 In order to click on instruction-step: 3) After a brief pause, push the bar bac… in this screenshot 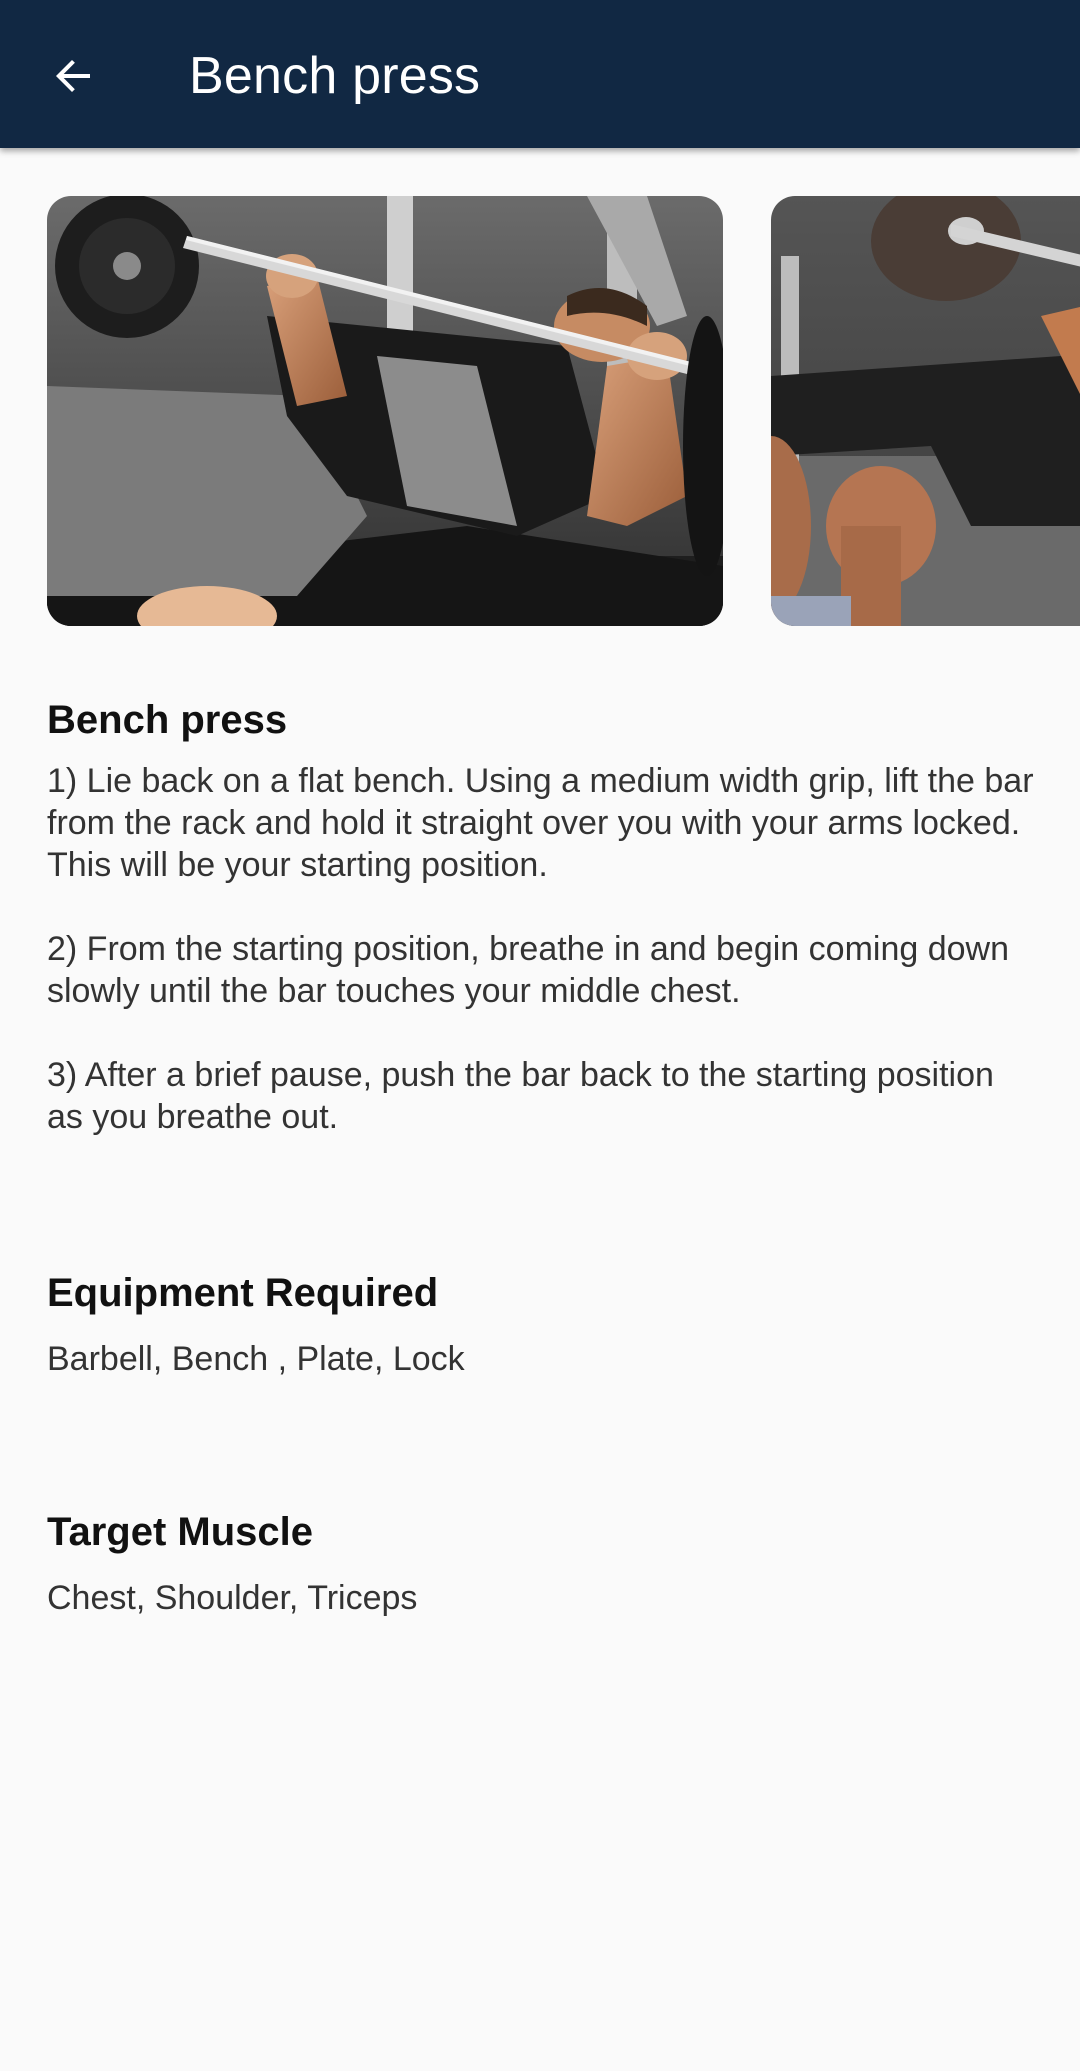, I will do `click(520, 1096)`.